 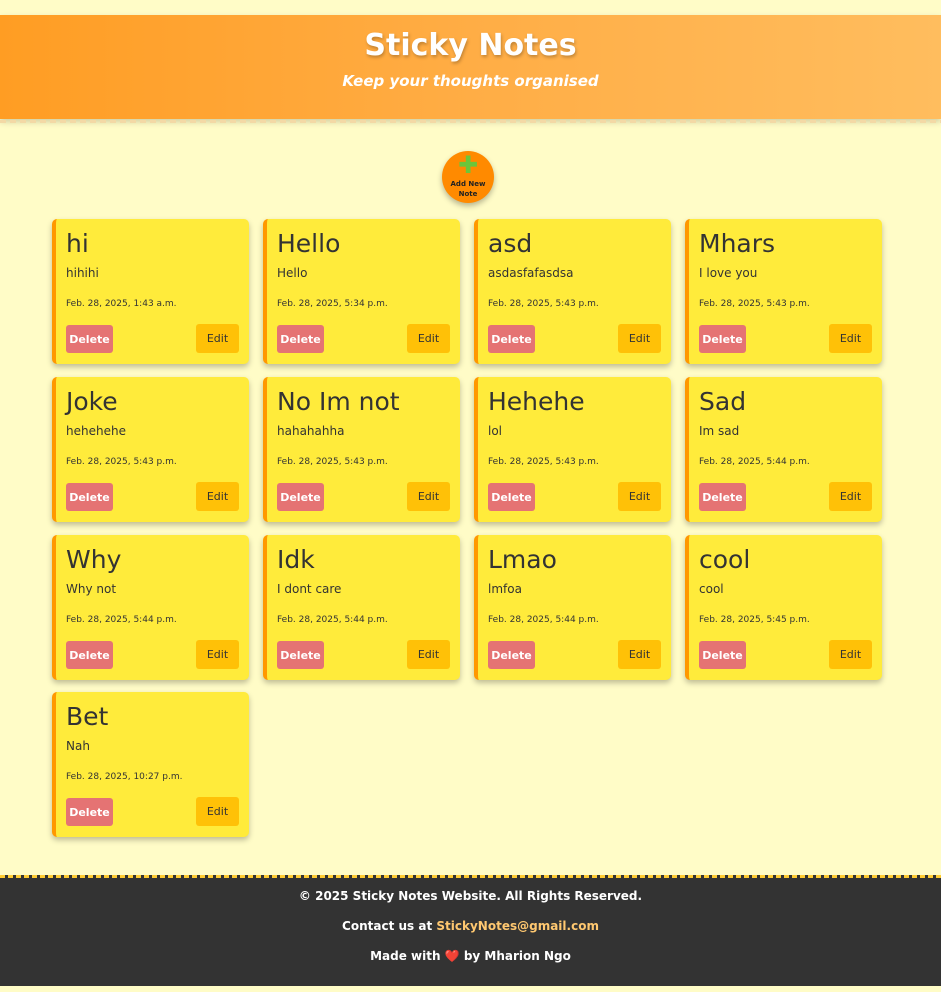 What do you see at coordinates (121, 304) in the screenshot?
I see `note-timestamp: Feb. 28, 2025, 1:43 a.m.` at bounding box center [121, 304].